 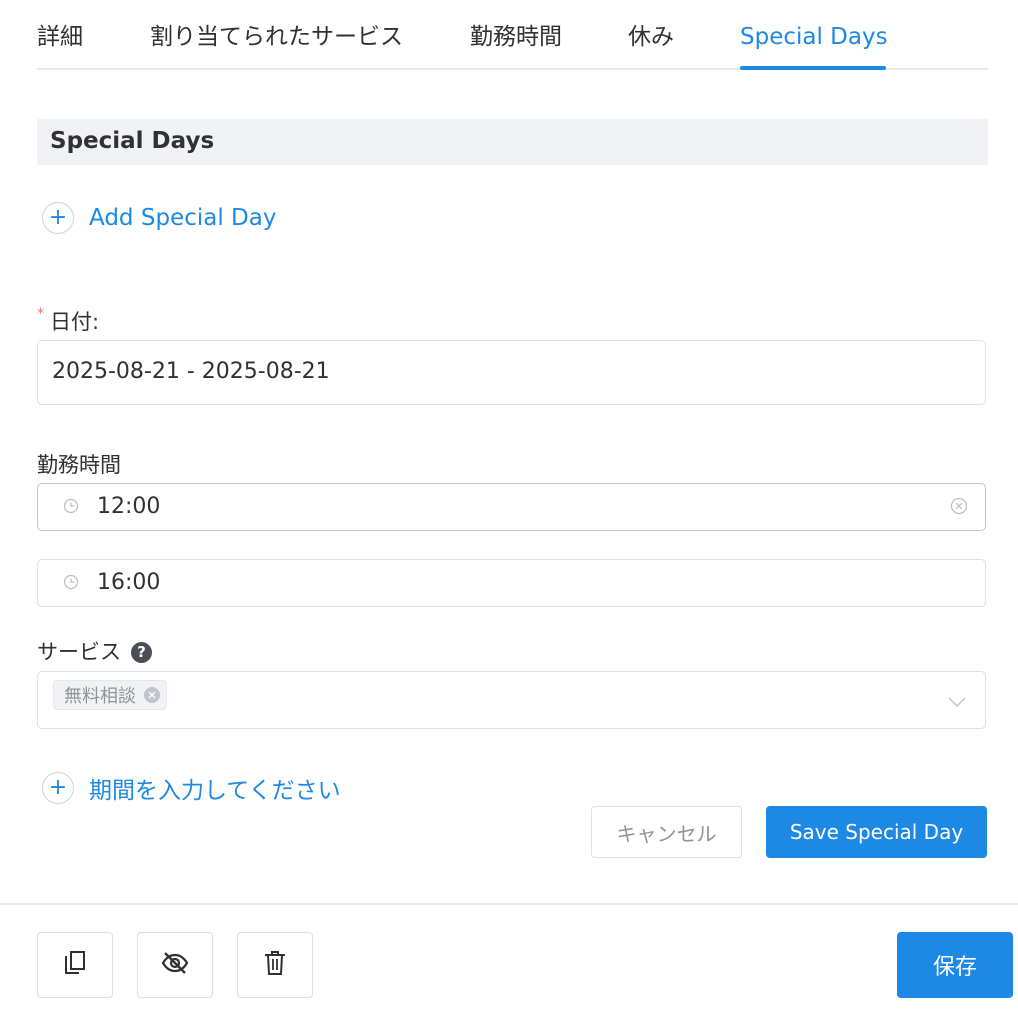 I want to click on add-special-day-label: Add Special Day, so click(x=183, y=218).